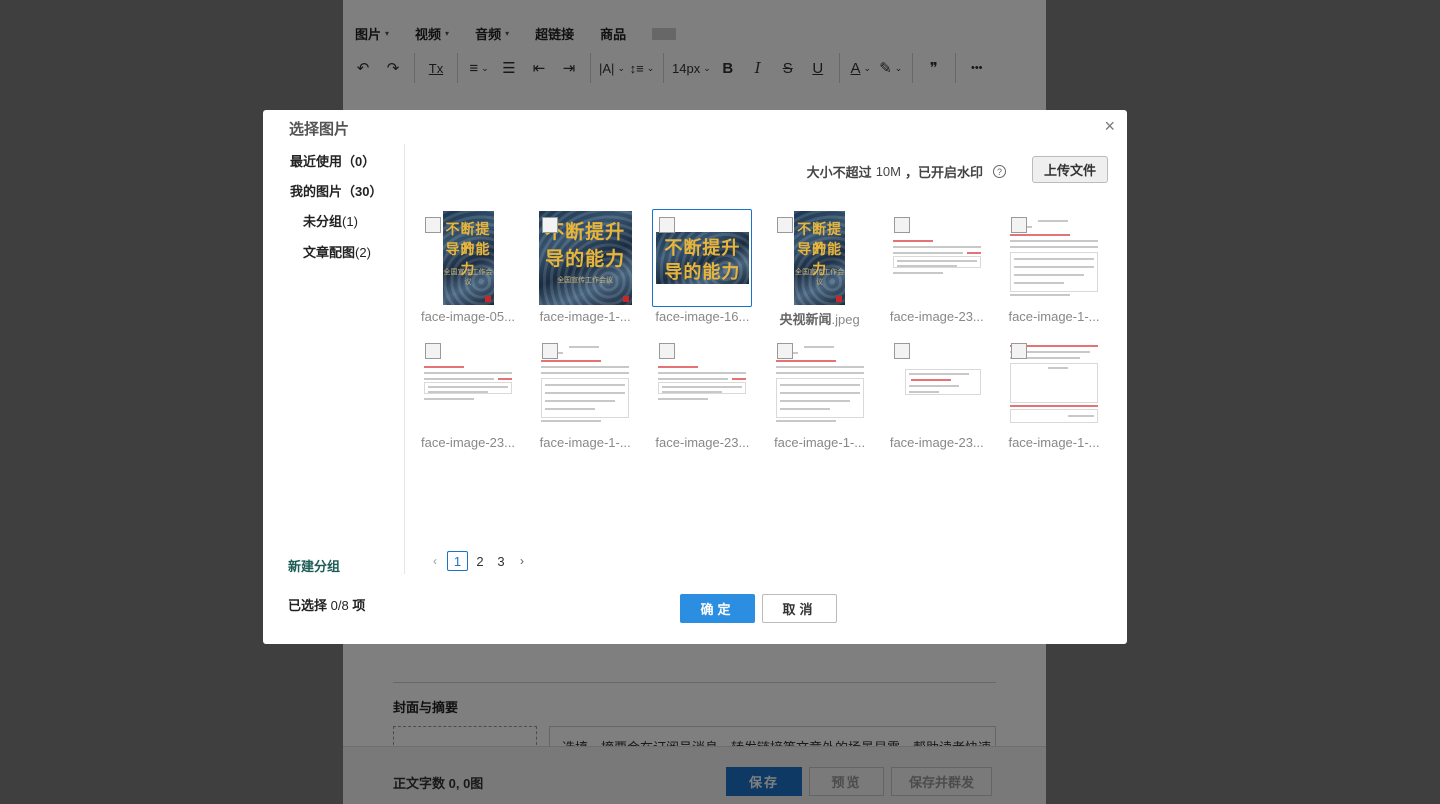 This screenshot has height=804, width=1440. Describe the element at coordinates (314, 565) in the screenshot. I see `new-group-link: 新建分组` at that location.